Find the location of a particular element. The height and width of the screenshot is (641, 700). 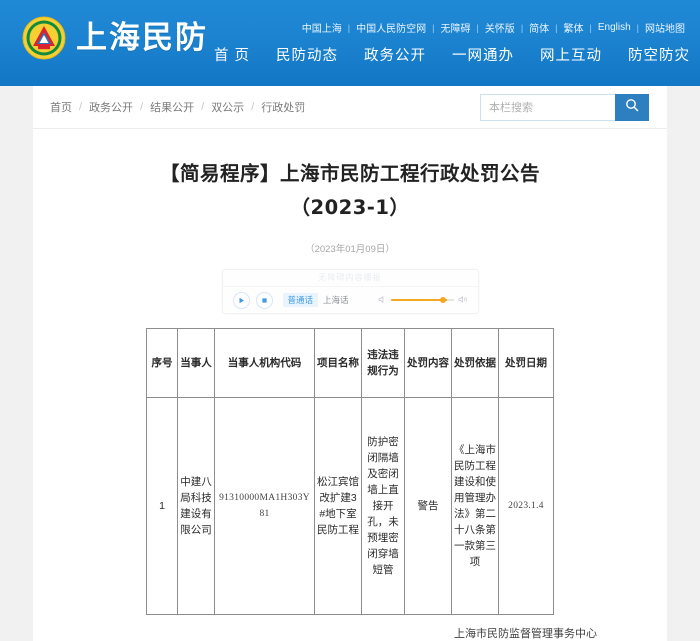

language-tabs: 普通话 上海话 is located at coordinates (318, 300).